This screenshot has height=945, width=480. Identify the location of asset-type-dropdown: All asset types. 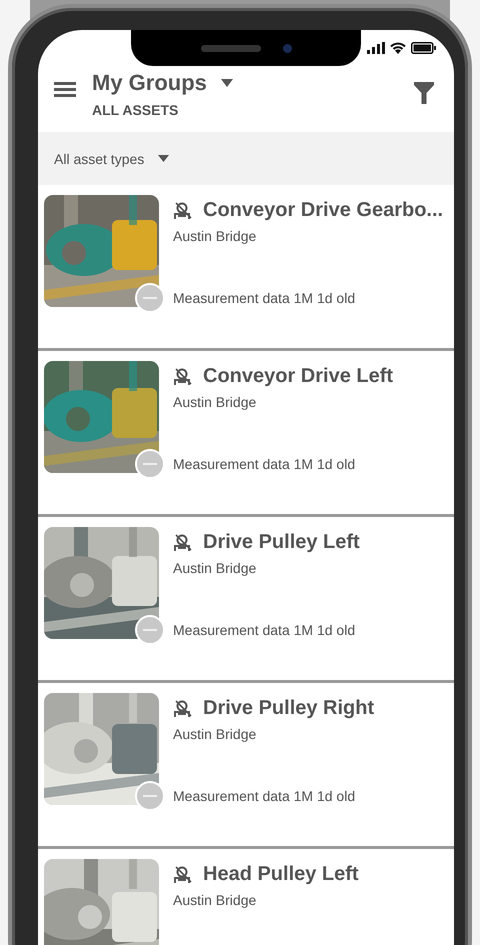
(246, 158).